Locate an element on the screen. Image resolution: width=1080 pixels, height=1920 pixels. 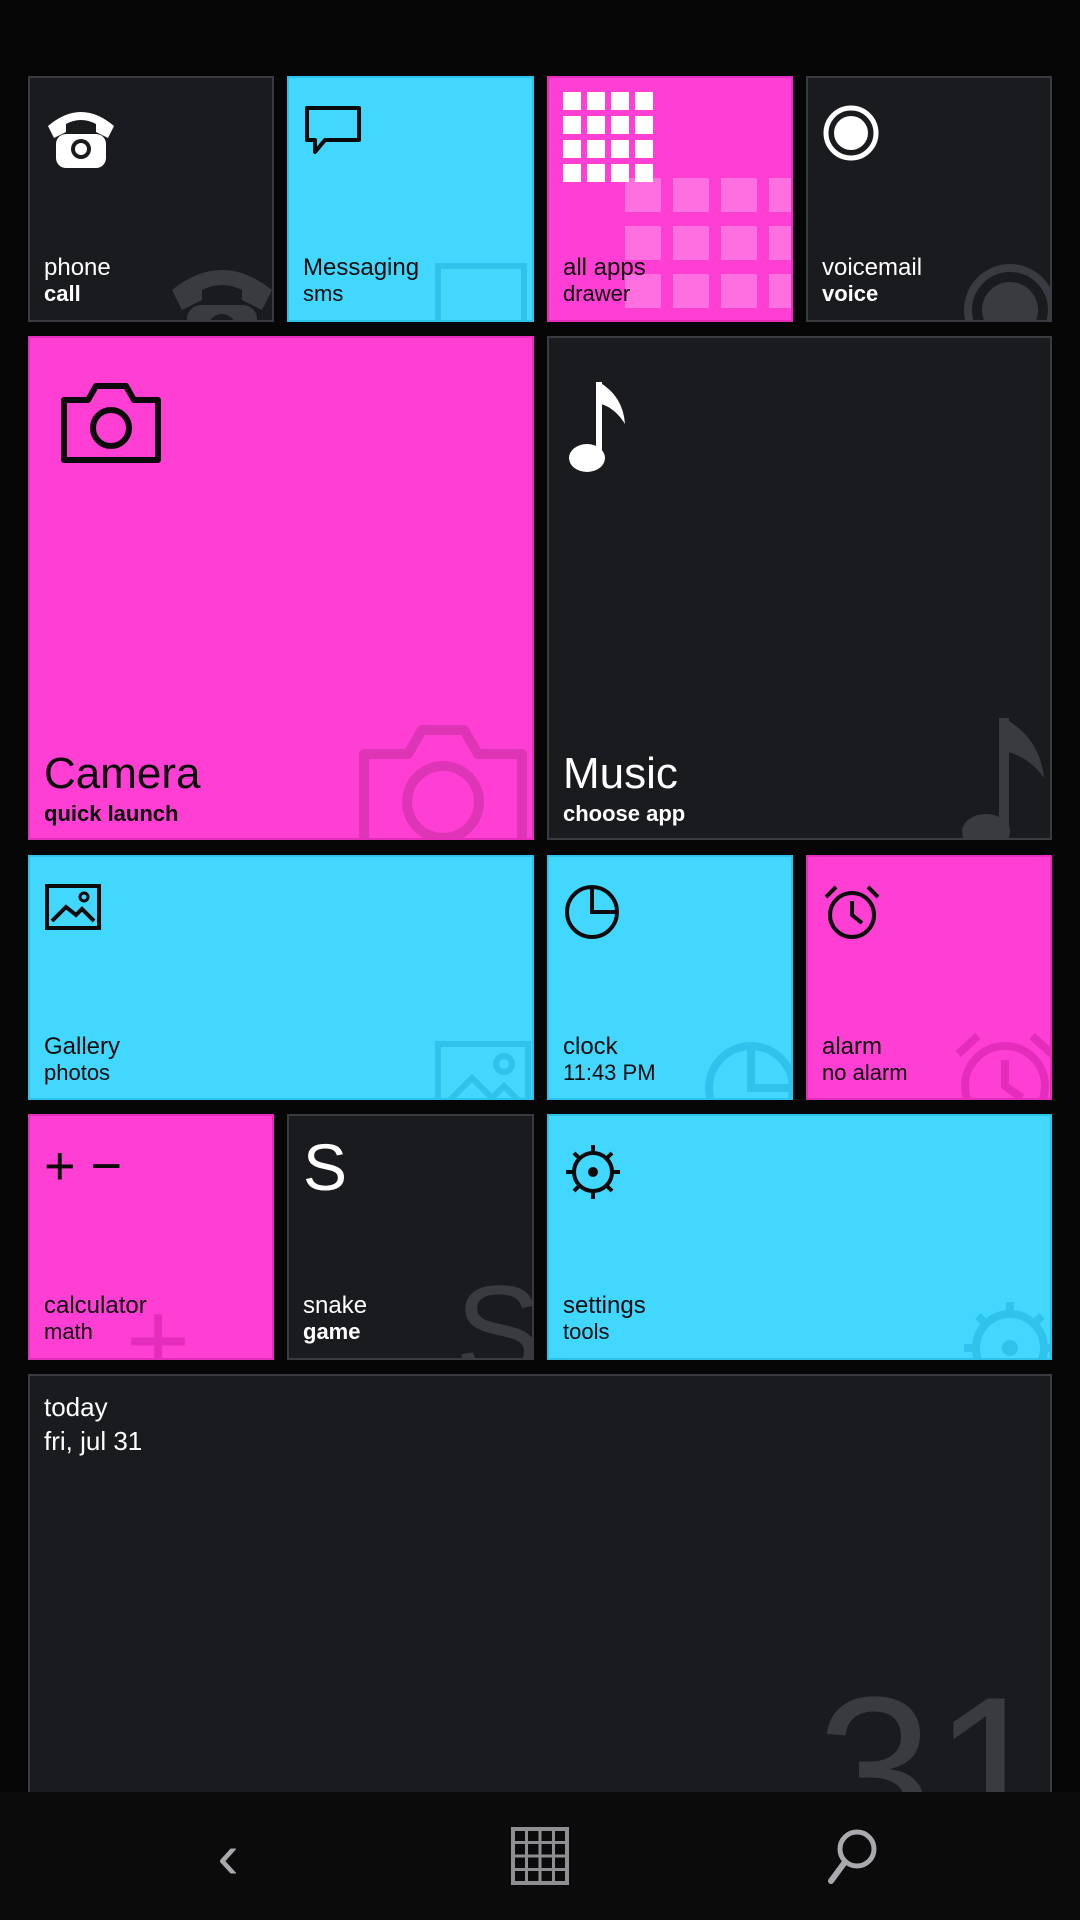
voicemail-subtitle: voice is located at coordinates (850, 293).